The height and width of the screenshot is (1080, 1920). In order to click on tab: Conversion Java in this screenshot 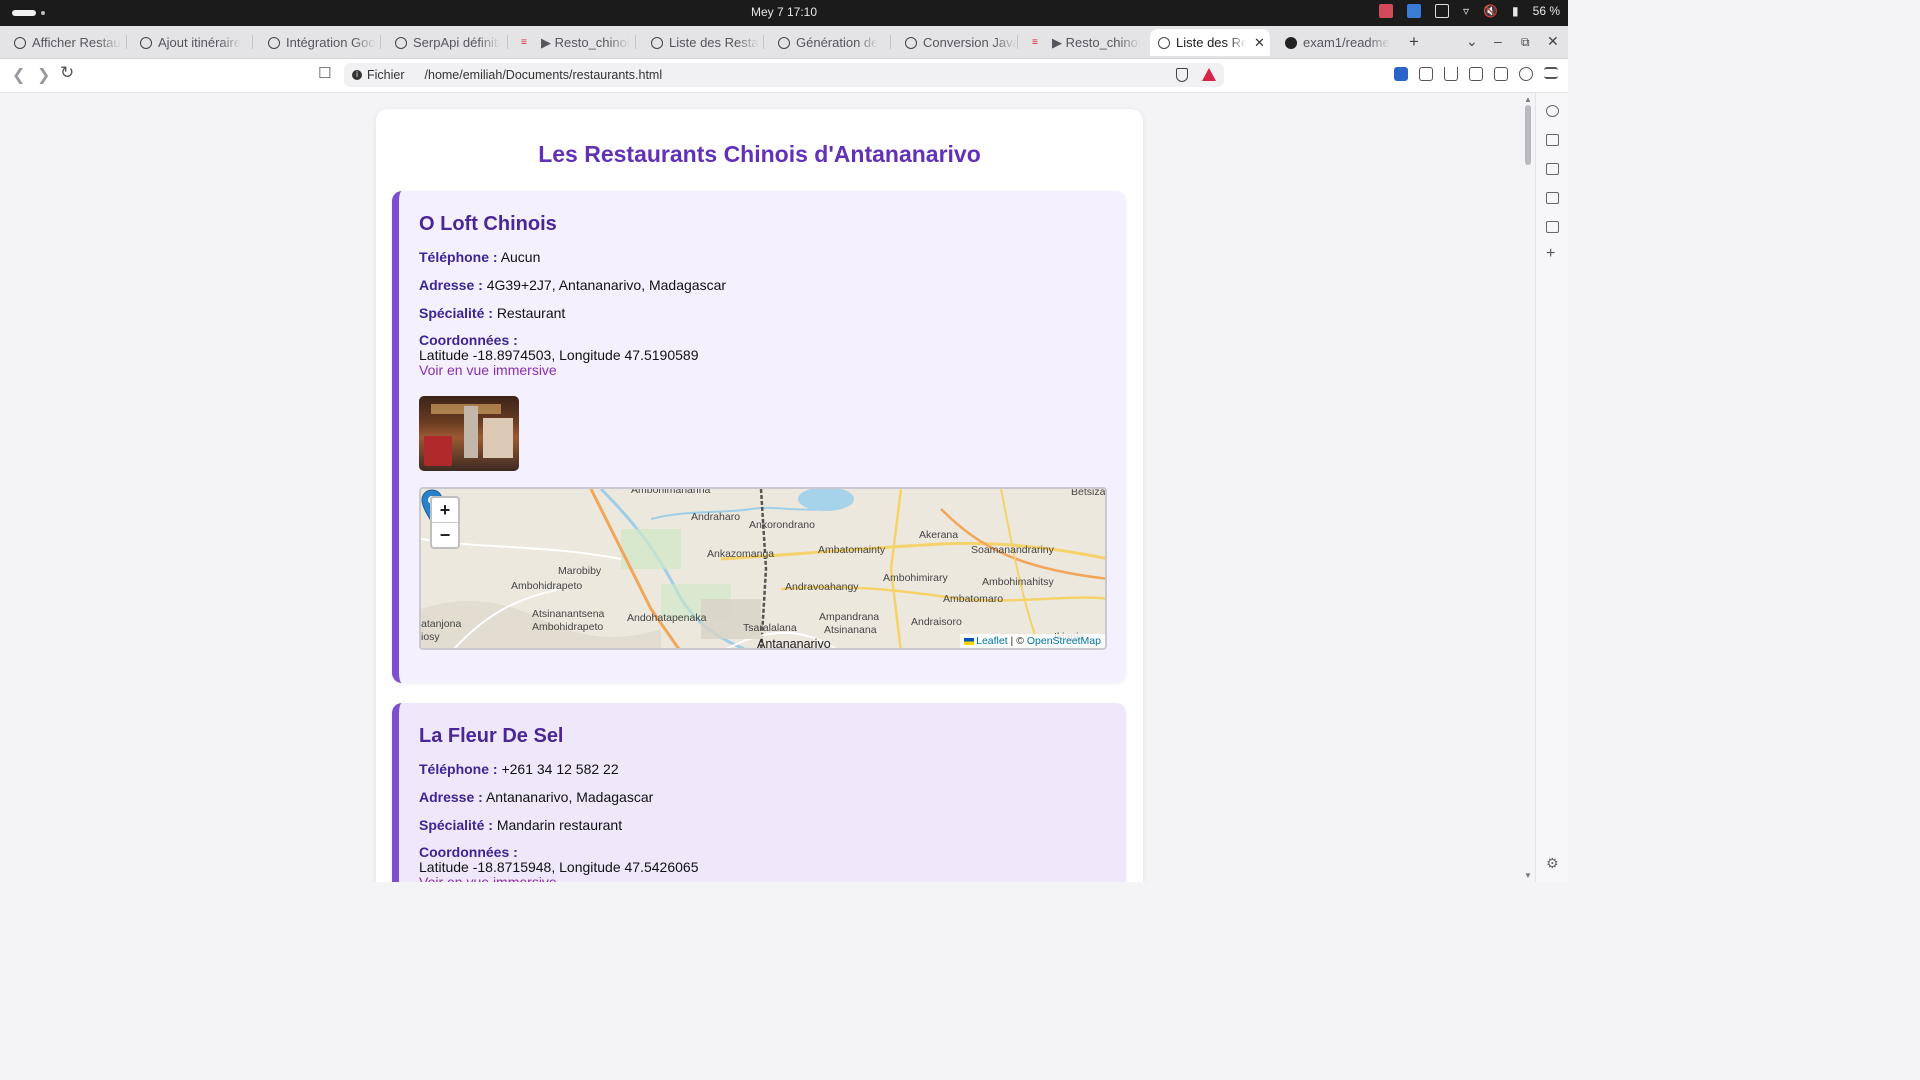, I will do `click(961, 42)`.